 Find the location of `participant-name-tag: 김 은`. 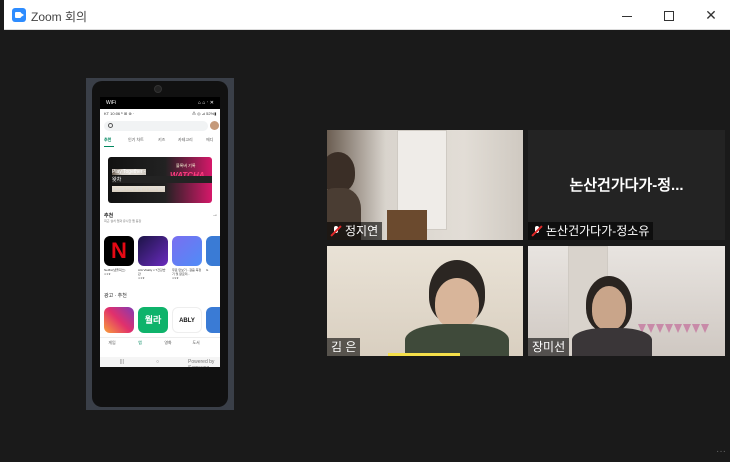

participant-name-tag: 김 은 is located at coordinates (344, 347).